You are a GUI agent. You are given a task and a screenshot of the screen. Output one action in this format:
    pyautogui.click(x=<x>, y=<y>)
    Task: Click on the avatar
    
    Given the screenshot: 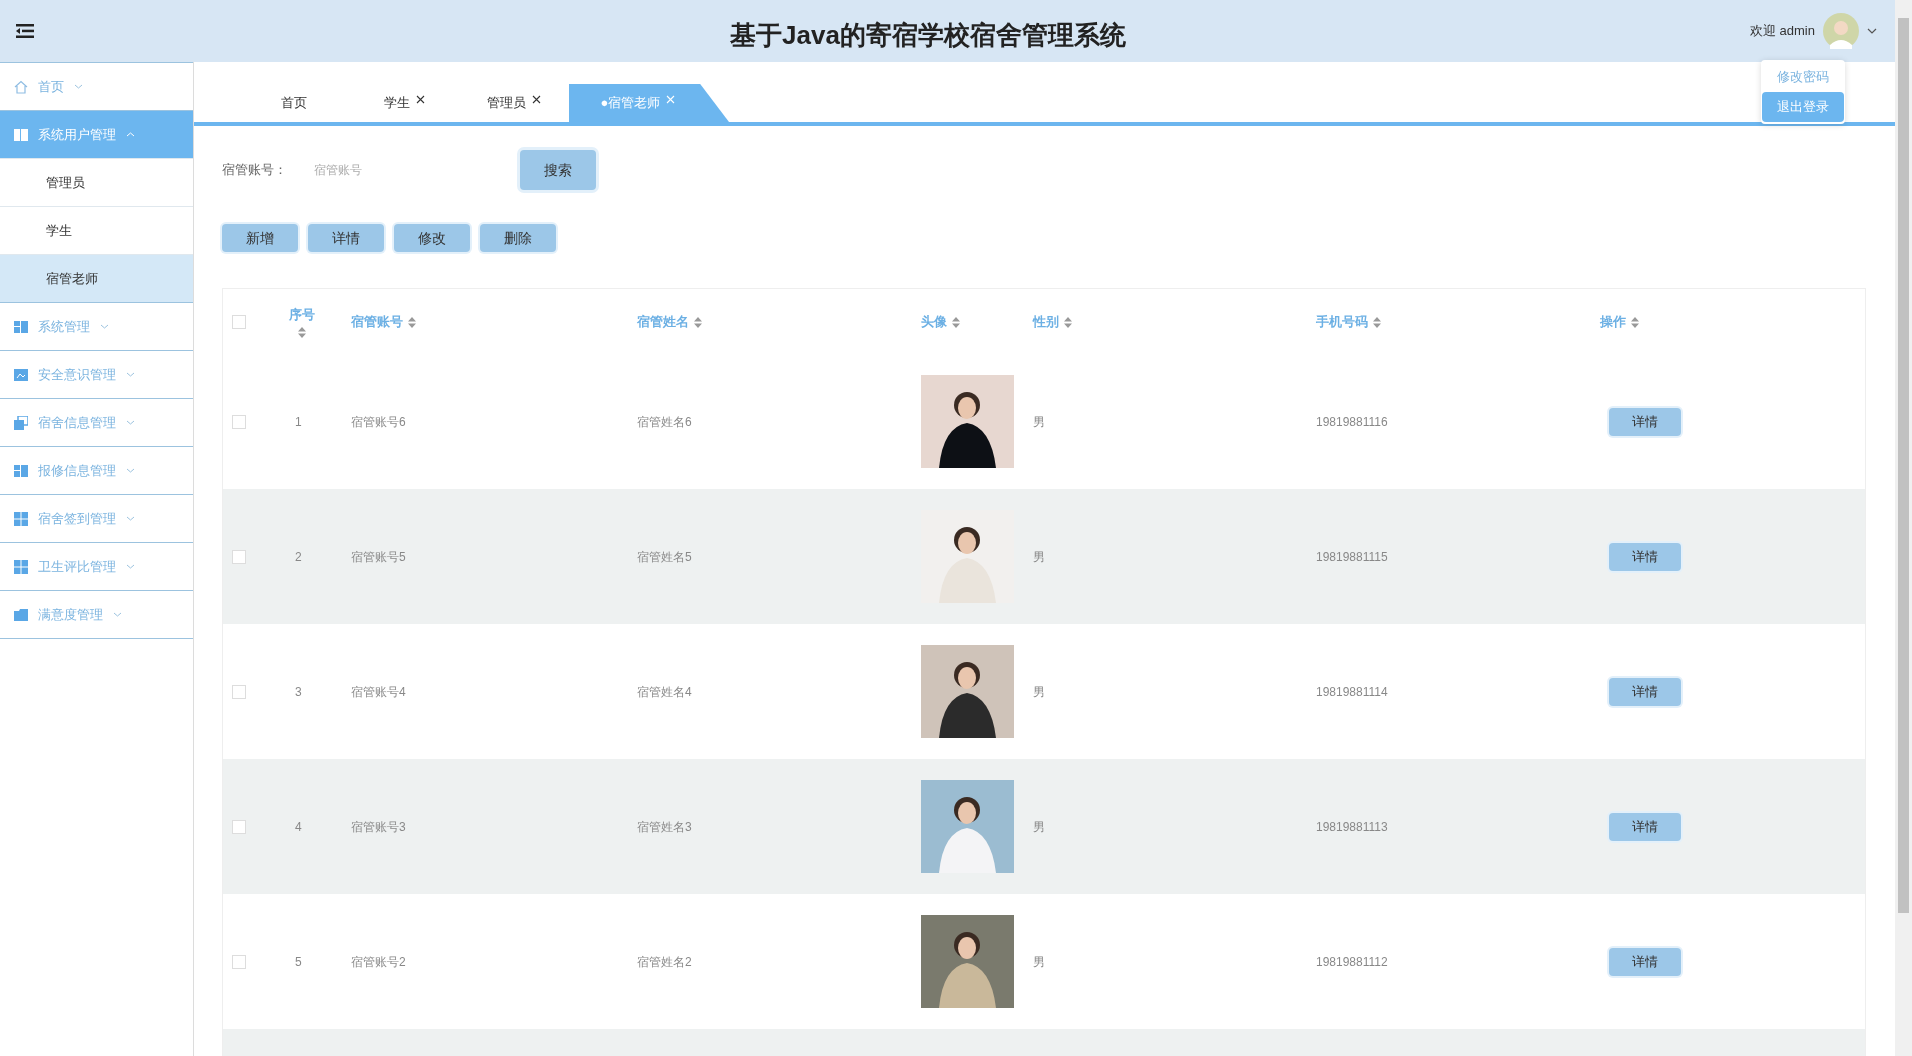 What is the action you would take?
    pyautogui.click(x=1841, y=31)
    